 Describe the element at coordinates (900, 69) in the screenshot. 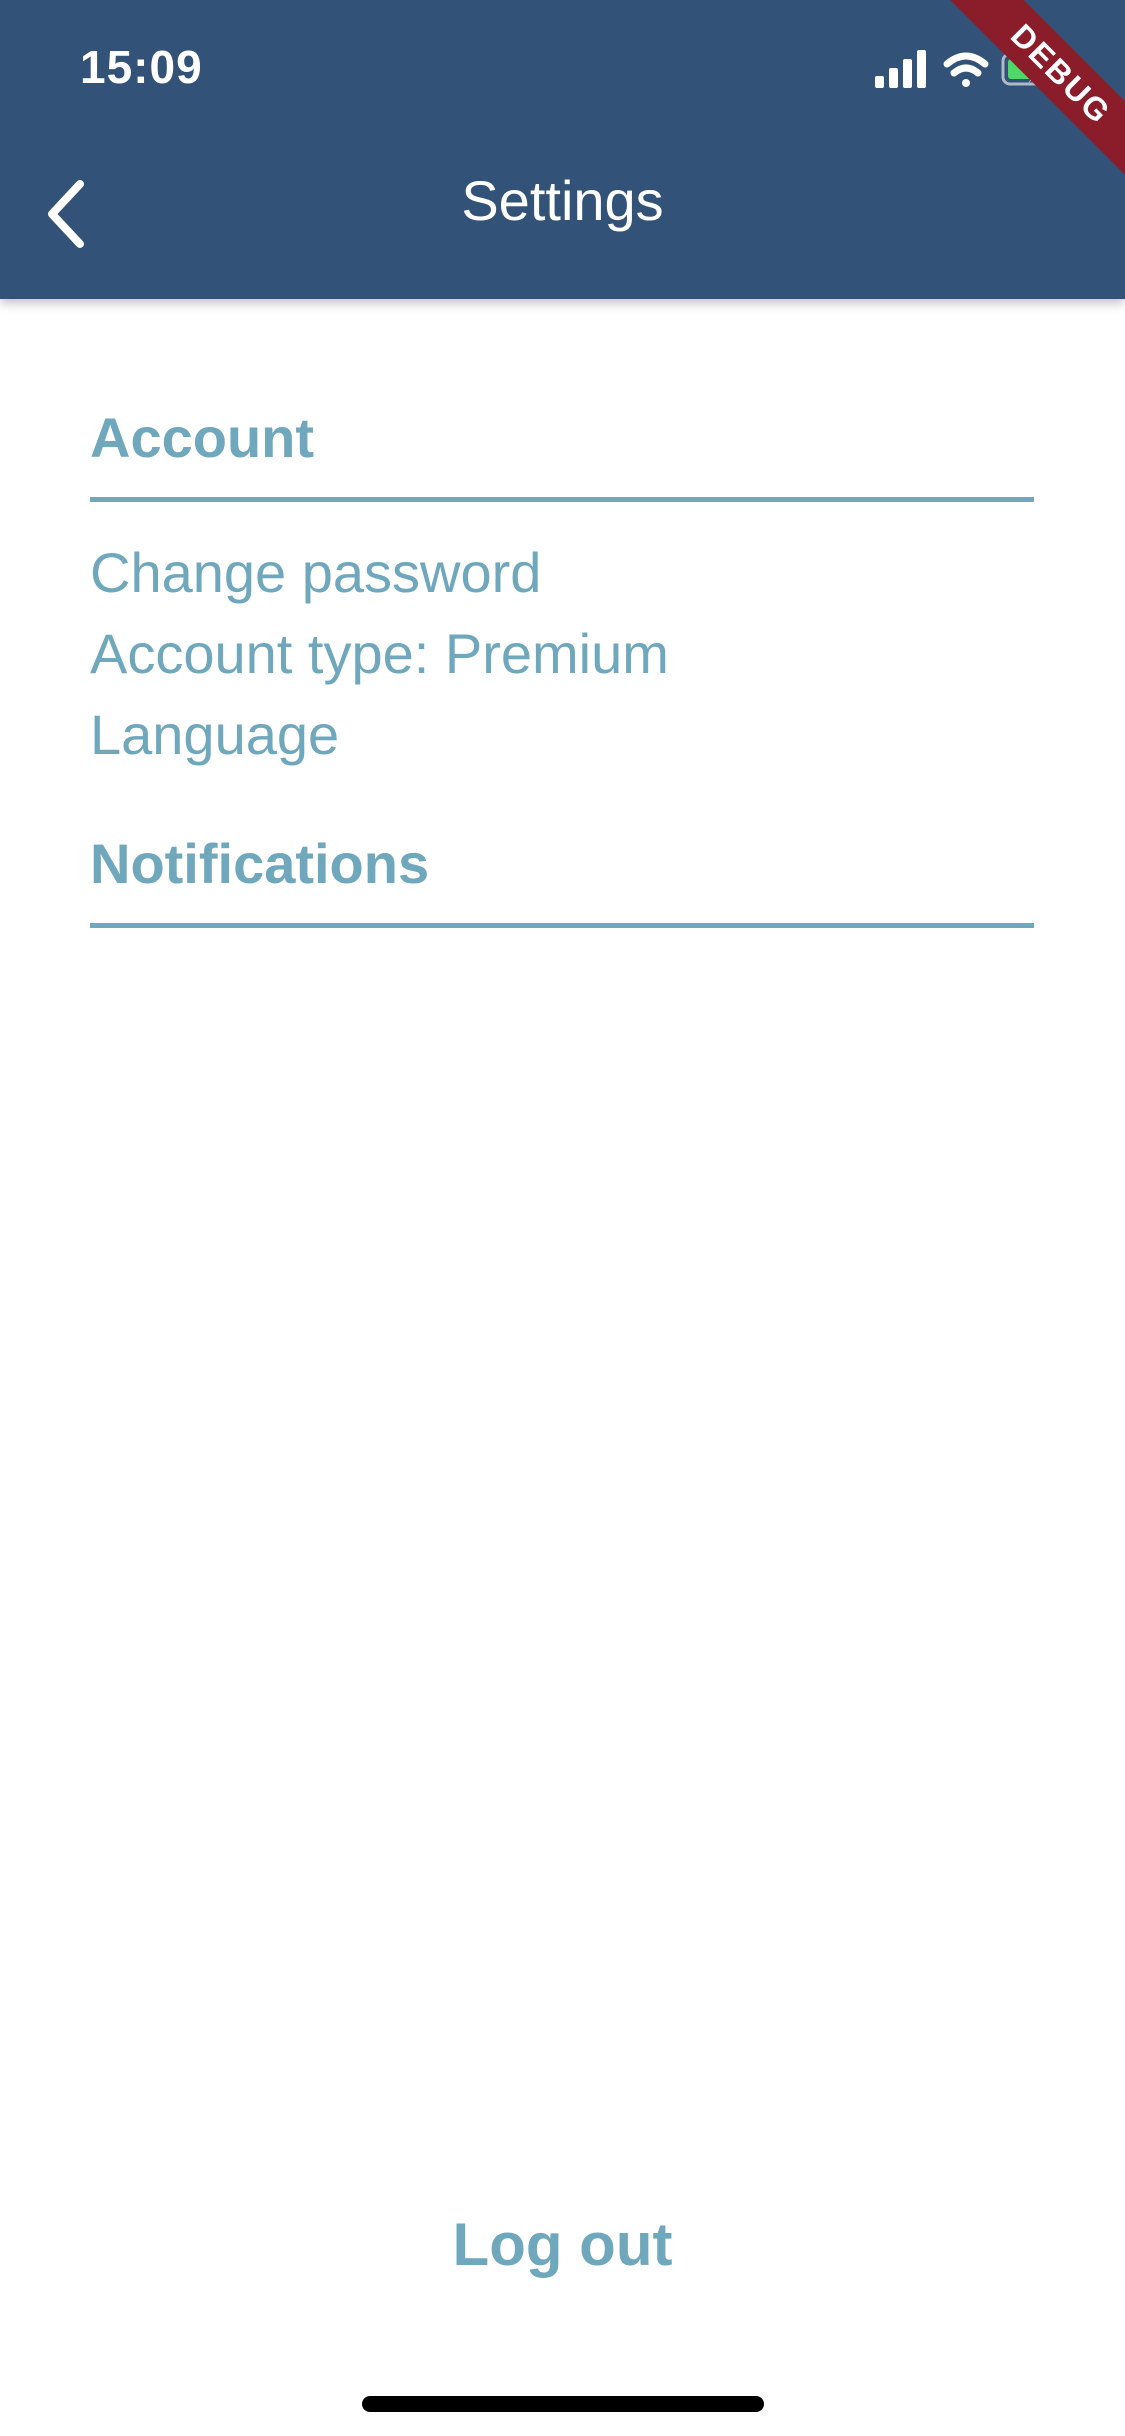

I see `cellular-signal-icon` at that location.